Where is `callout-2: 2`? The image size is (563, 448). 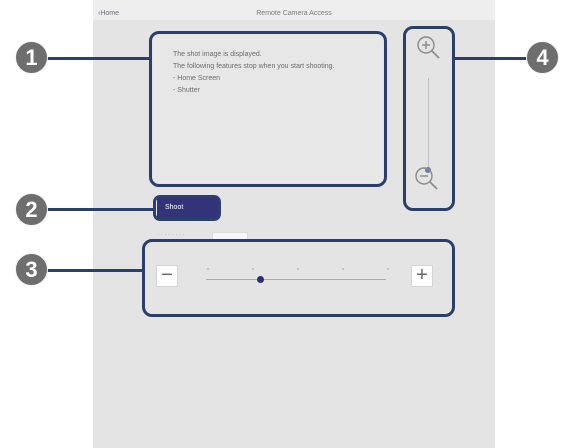 callout-2: 2 is located at coordinates (31, 209).